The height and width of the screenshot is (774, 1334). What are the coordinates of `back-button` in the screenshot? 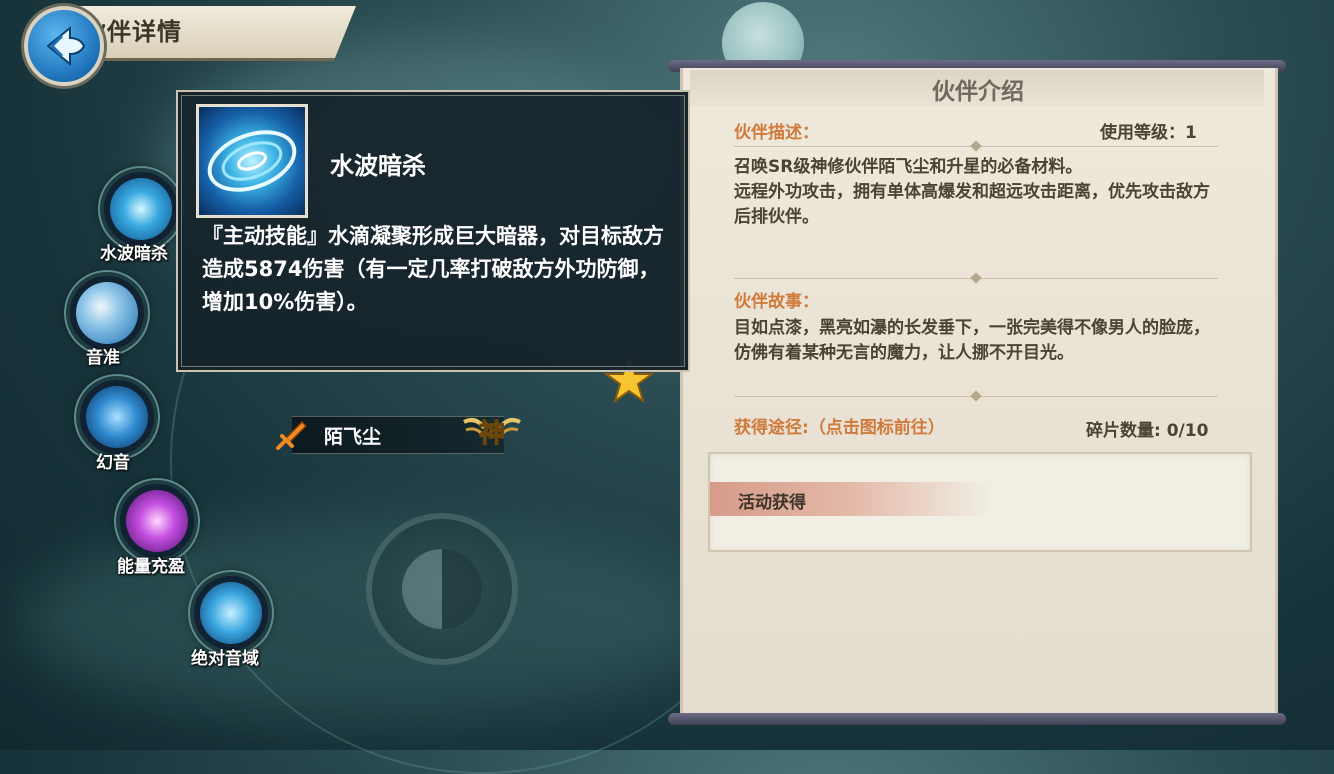 It's located at (64, 46).